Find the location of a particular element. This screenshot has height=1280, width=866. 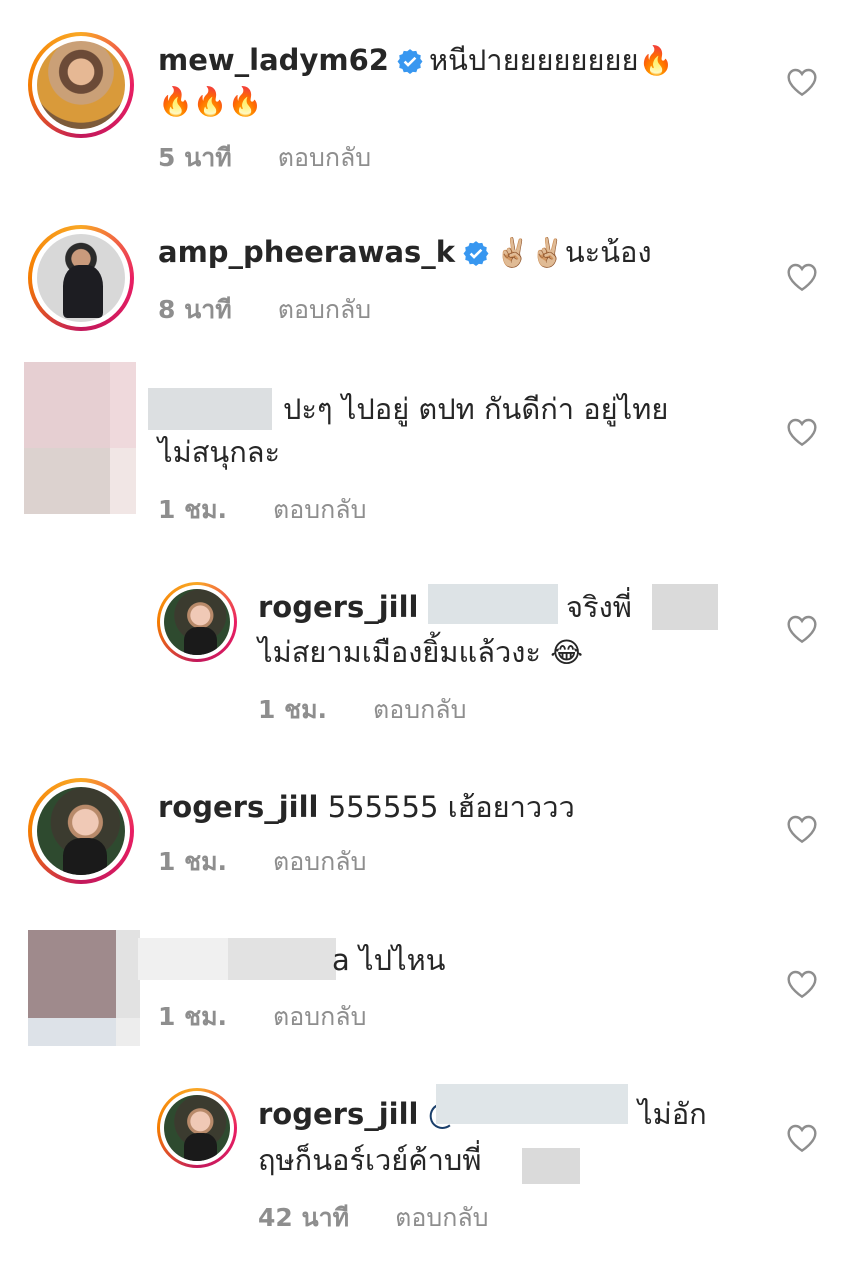

comment-body: a ไปไหน is located at coordinates (389, 960).